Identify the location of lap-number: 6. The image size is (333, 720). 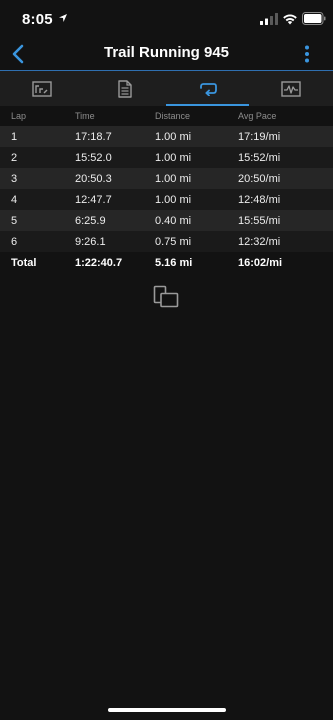
(14, 242).